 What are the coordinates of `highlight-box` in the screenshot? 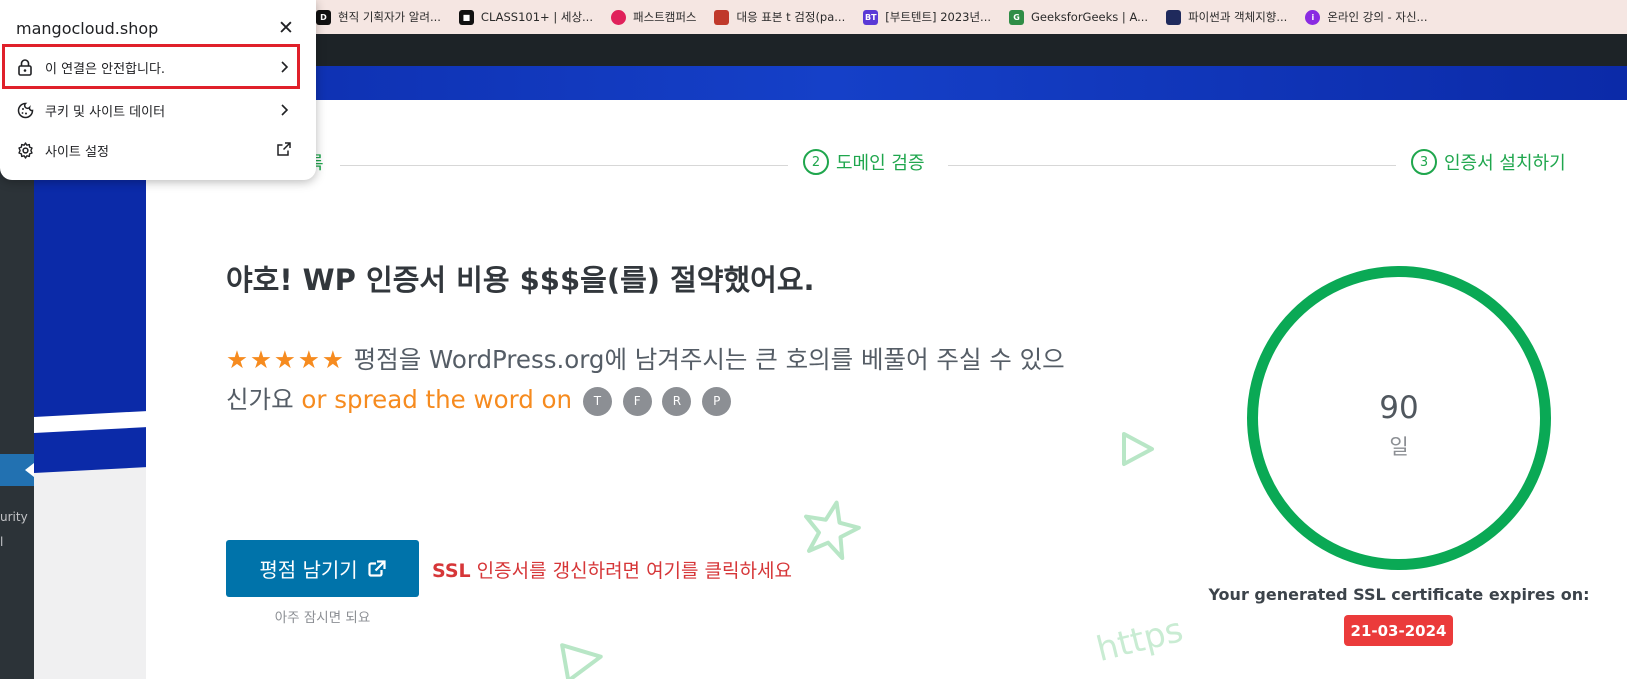 It's located at (151, 66).